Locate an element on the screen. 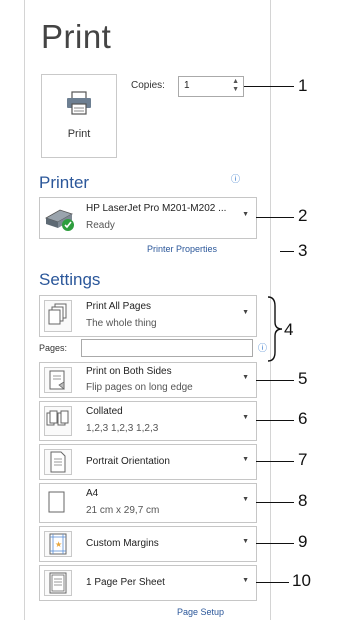  pages-icon is located at coordinates (58, 316).